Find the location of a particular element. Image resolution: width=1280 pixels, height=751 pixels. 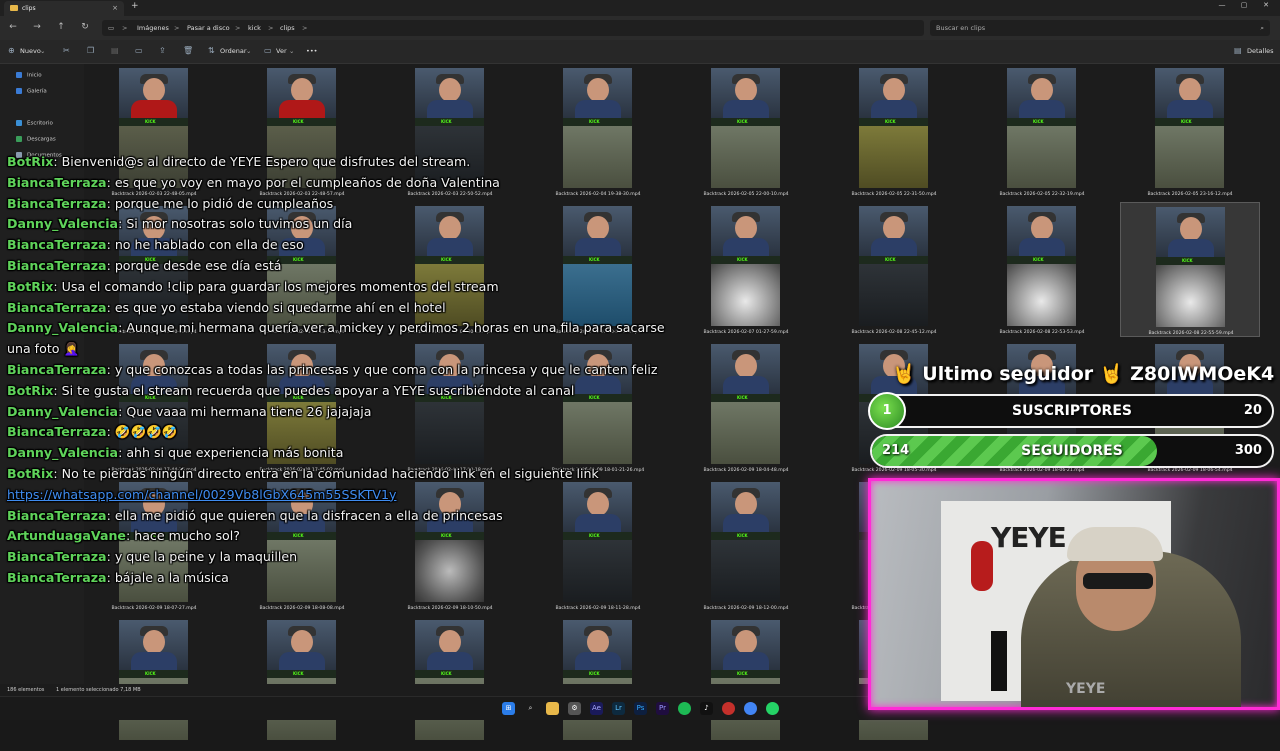

premiere-icon: Pr is located at coordinates (662, 708).